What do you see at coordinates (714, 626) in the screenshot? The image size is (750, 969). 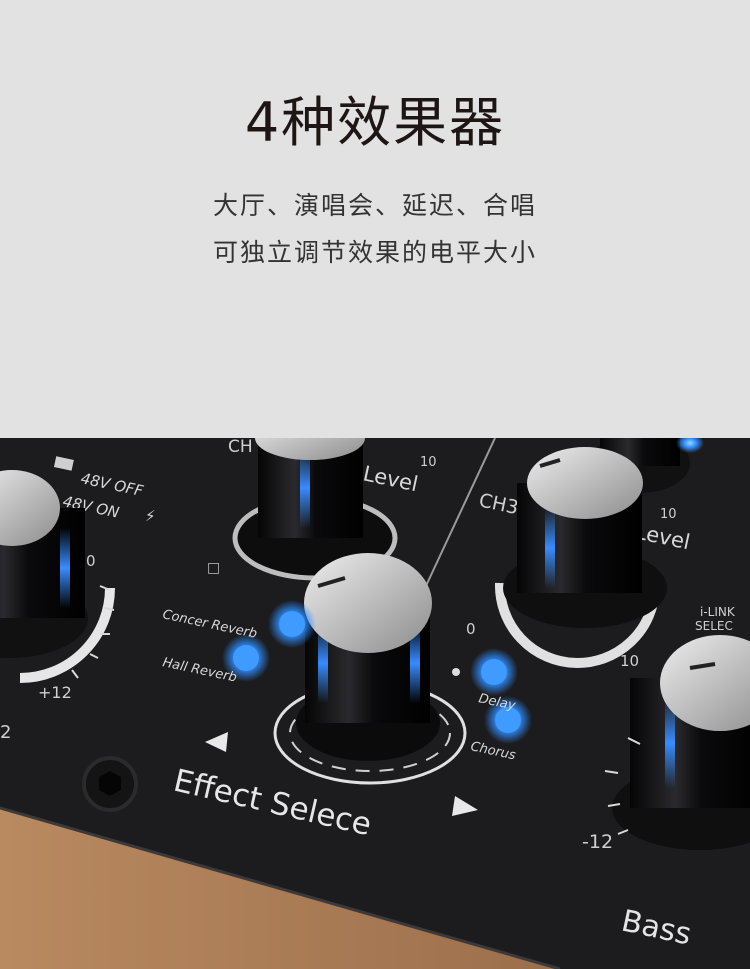 I see `ilink-label-2: SELEC` at bounding box center [714, 626].